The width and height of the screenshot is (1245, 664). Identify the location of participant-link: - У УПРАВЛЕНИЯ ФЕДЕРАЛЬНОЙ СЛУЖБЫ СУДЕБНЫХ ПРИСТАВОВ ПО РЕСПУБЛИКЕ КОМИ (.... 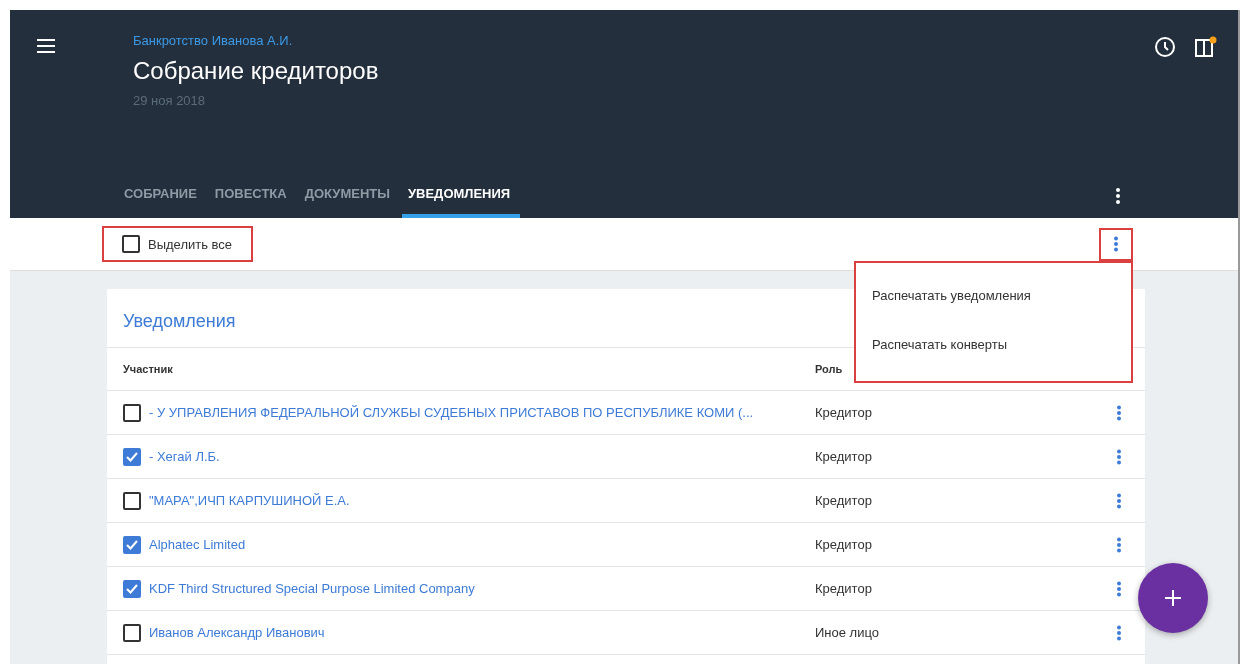
(451, 412).